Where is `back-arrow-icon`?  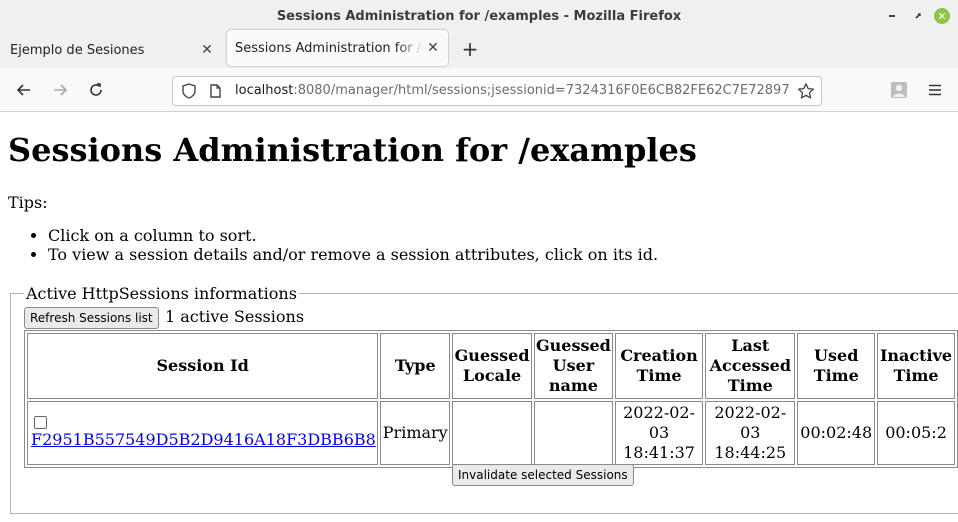
back-arrow-icon is located at coordinates (24, 90).